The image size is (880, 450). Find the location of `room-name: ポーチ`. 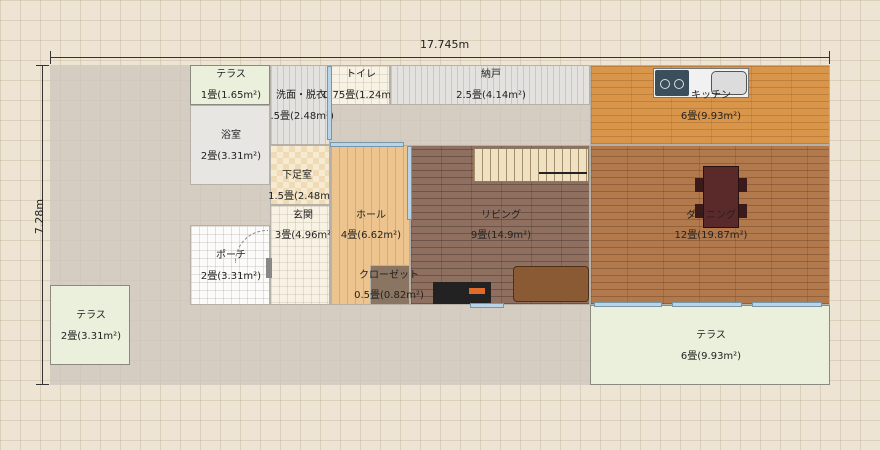

room-name: ポーチ is located at coordinates (231, 255).